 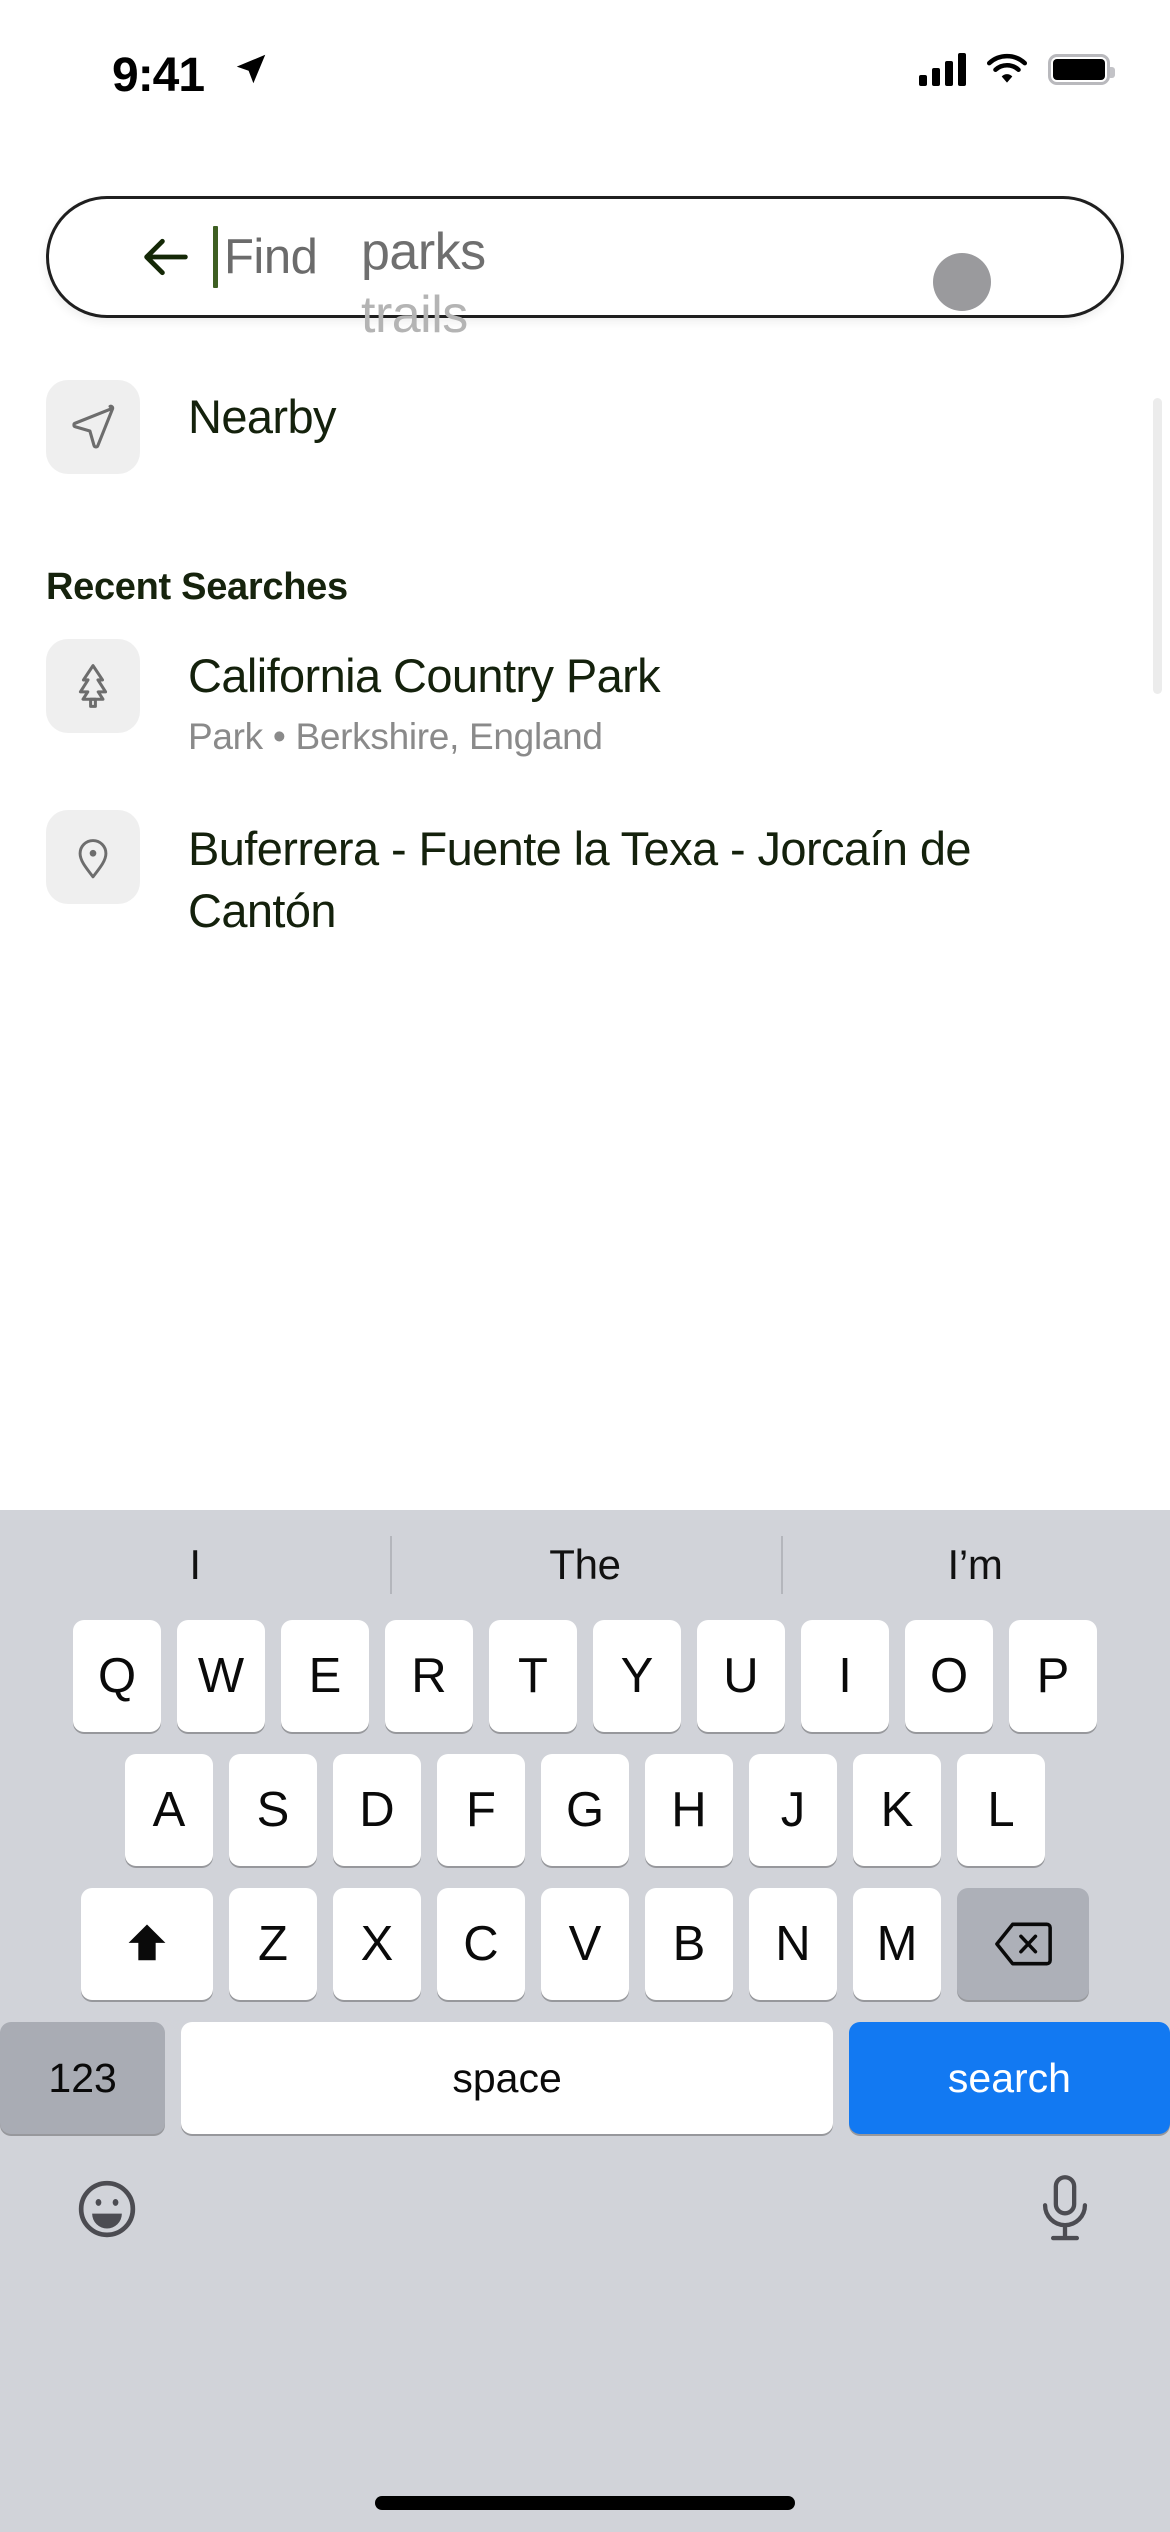 What do you see at coordinates (93, 686) in the screenshot?
I see `tree-icon` at bounding box center [93, 686].